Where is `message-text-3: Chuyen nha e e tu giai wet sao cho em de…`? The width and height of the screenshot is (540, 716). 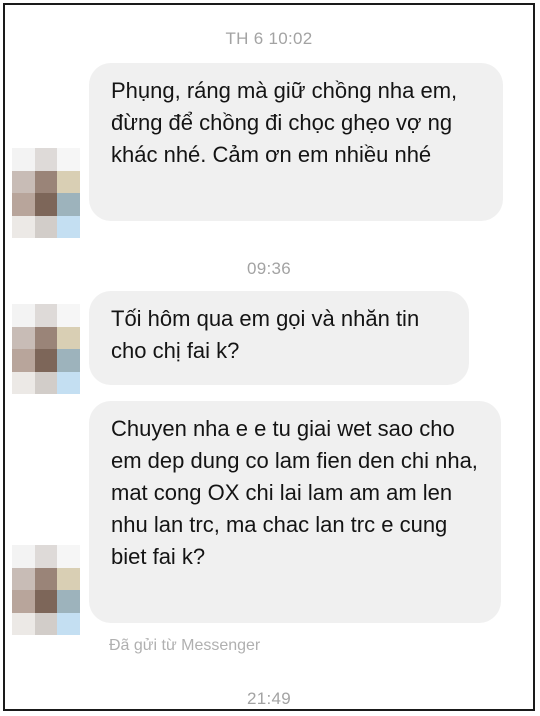
message-text-3: Chuyen nha e e tu giai wet sao cho em de… is located at coordinates (294, 492).